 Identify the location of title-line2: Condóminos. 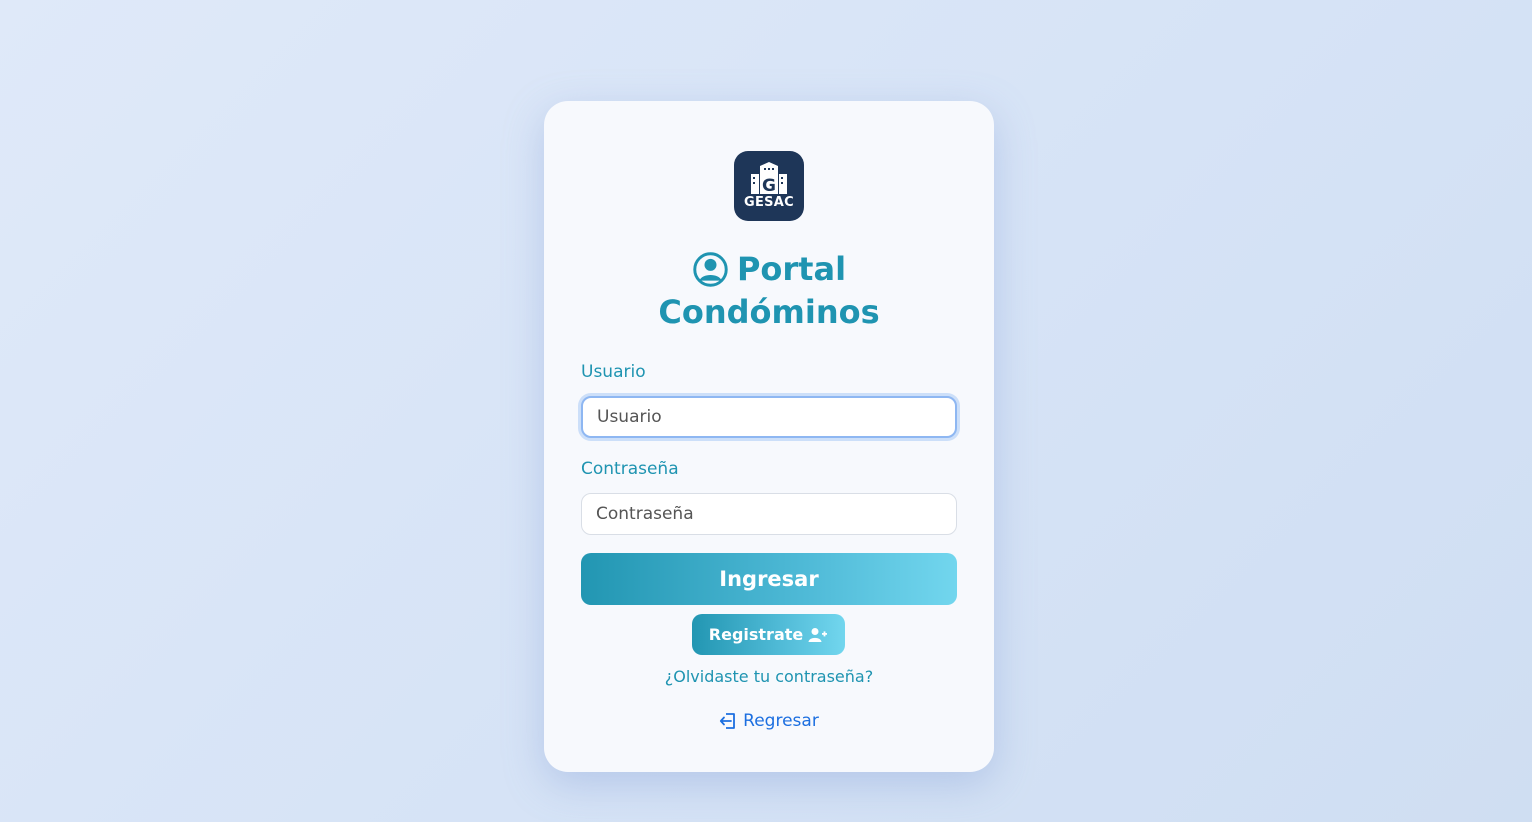
(769, 312).